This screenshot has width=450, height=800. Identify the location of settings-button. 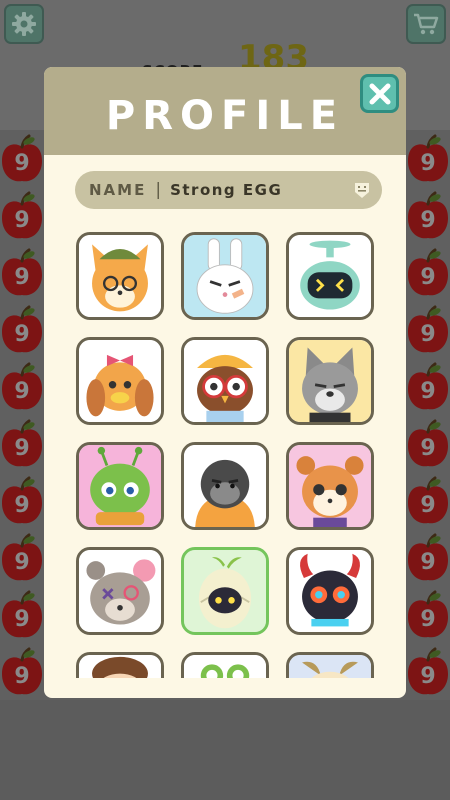
(24, 24).